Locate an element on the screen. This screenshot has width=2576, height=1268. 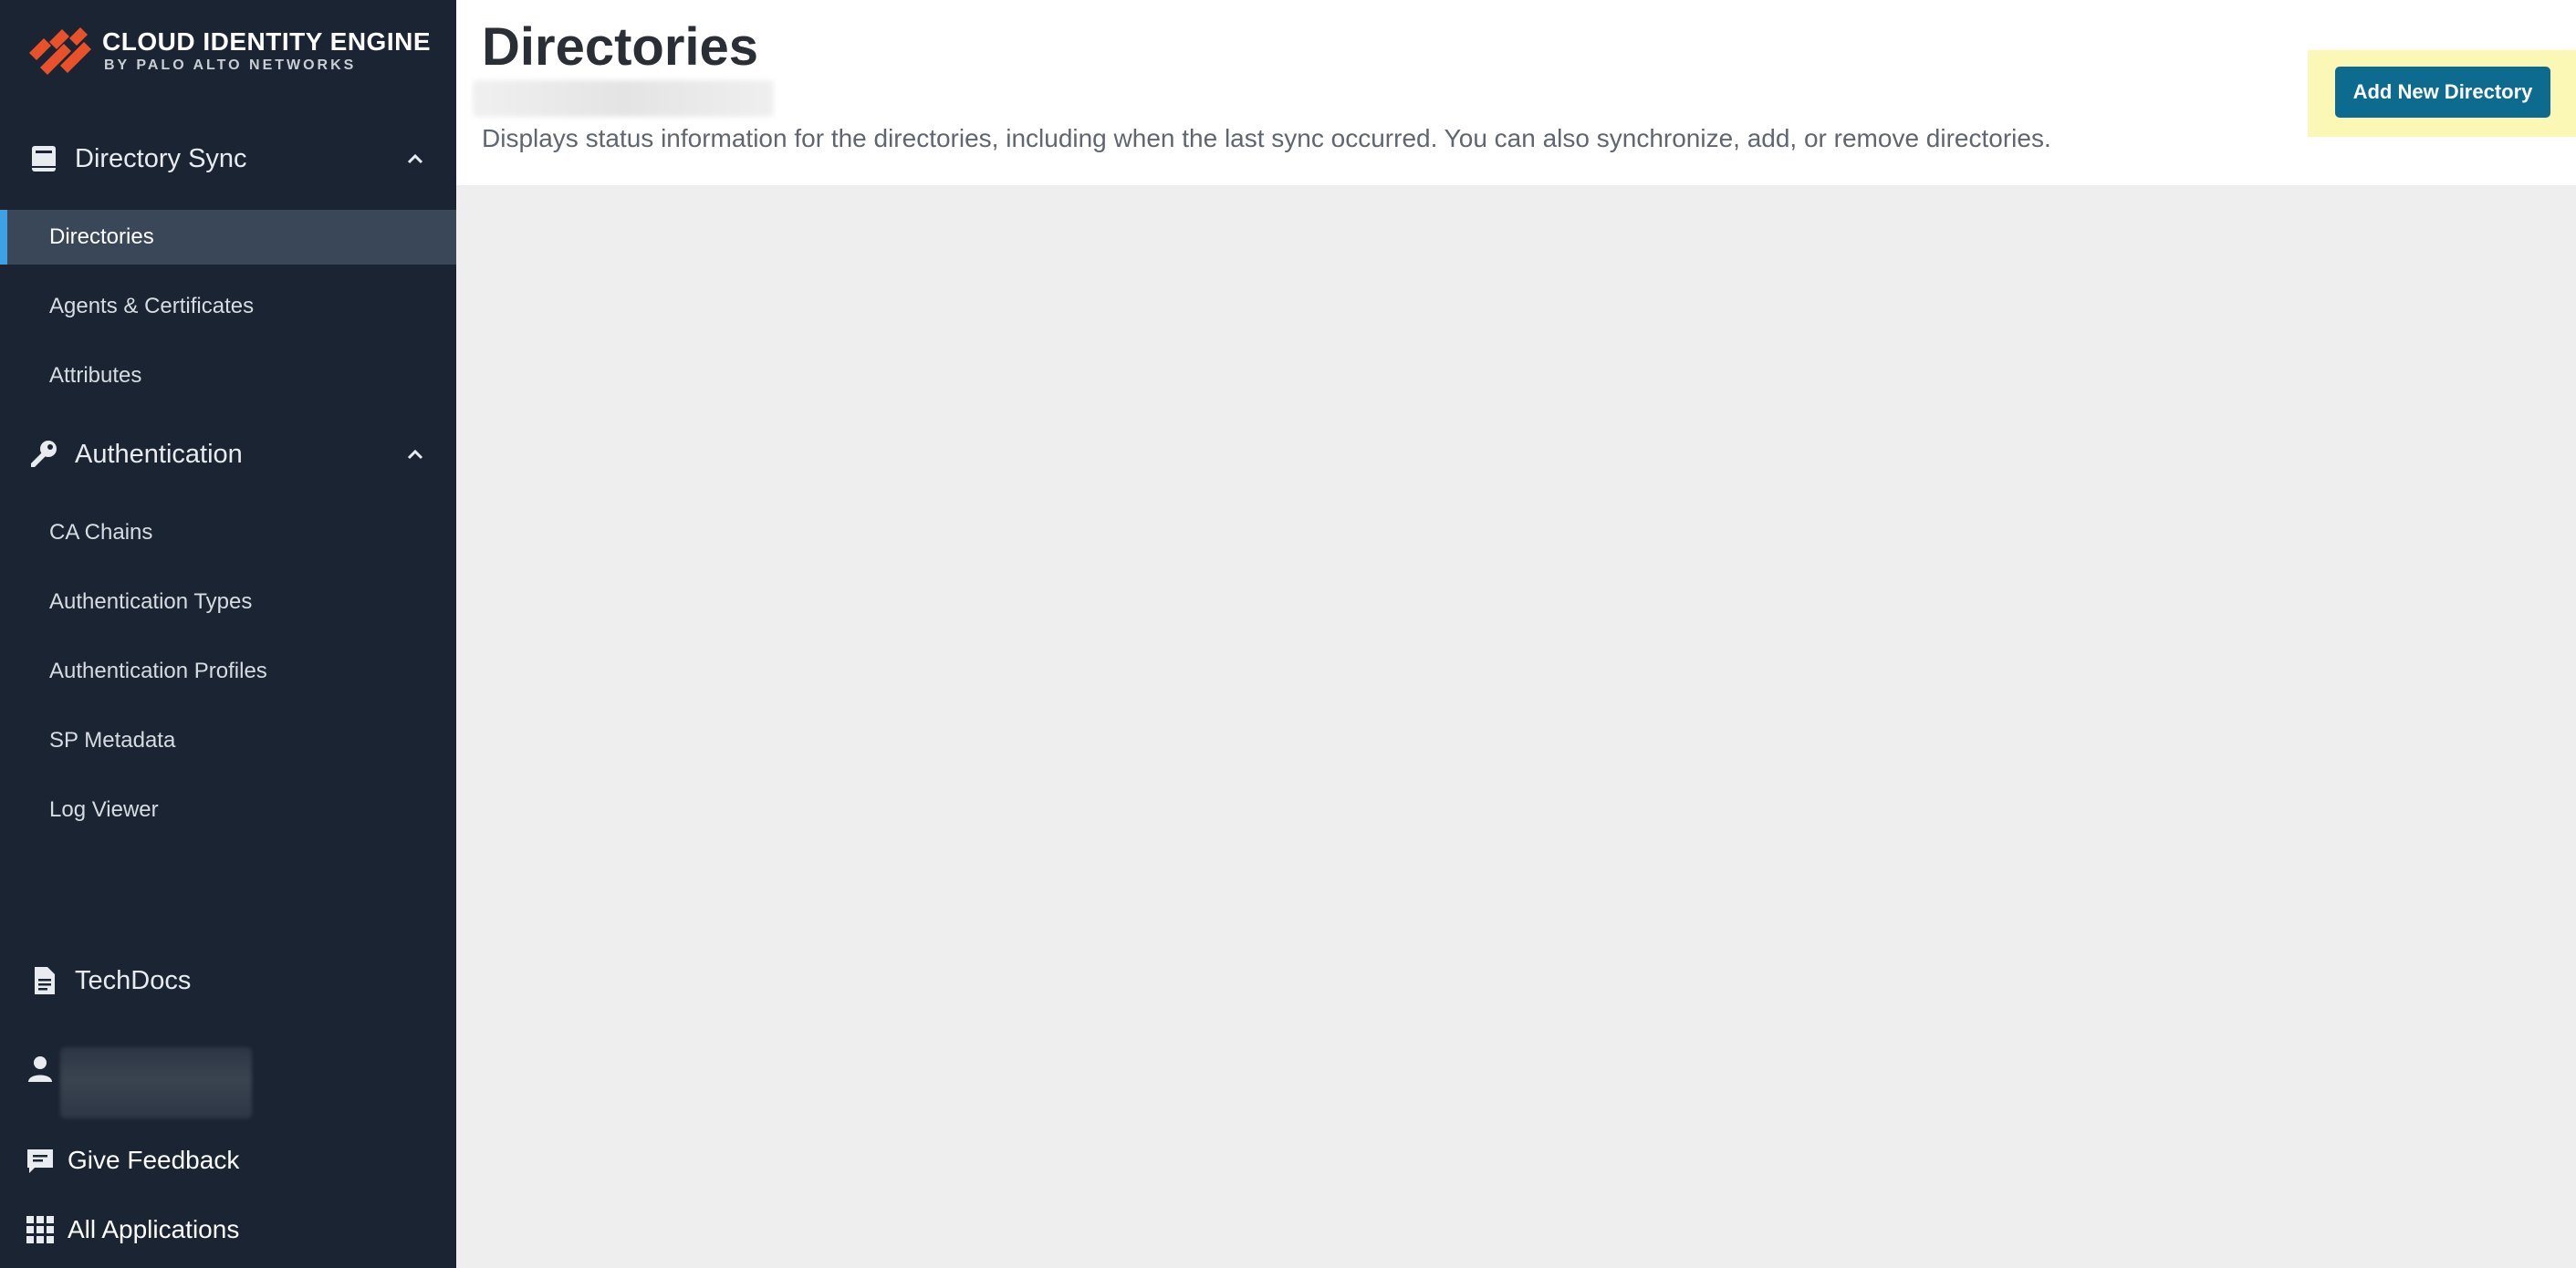
brand-subtitle: BY PALO ALTO NETWORKS is located at coordinates (230, 65).